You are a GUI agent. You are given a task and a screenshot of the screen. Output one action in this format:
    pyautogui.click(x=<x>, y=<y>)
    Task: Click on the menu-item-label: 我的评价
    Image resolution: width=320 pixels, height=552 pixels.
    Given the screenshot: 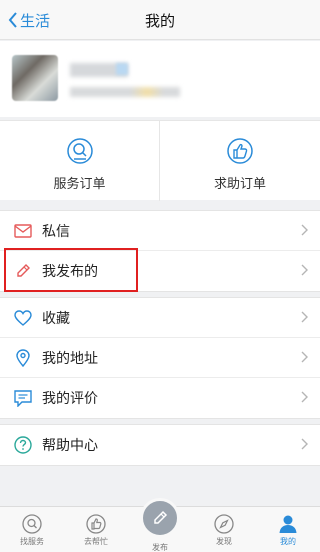 What is the action you would take?
    pyautogui.click(x=70, y=399)
    